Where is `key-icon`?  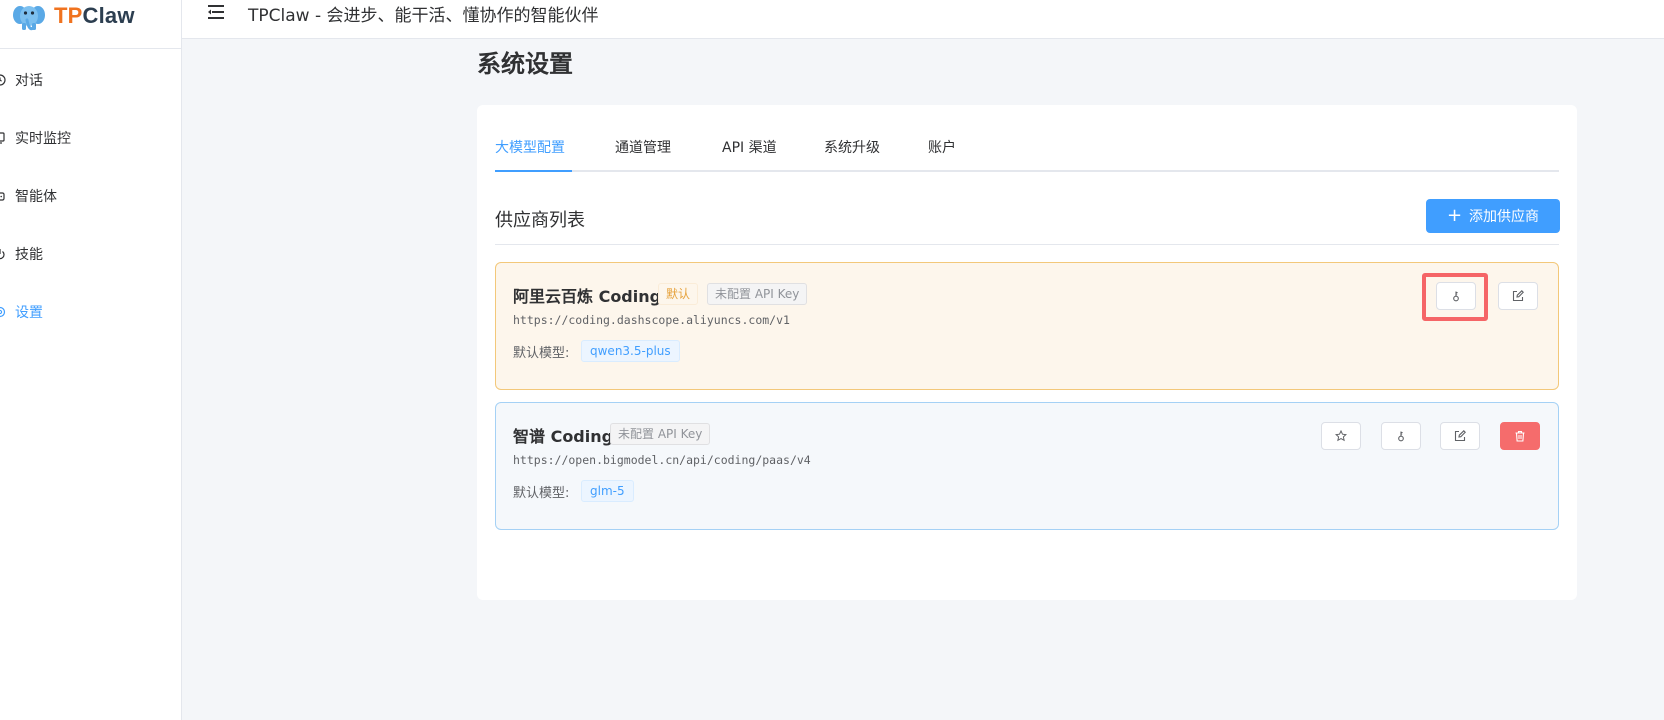 key-icon is located at coordinates (1401, 436).